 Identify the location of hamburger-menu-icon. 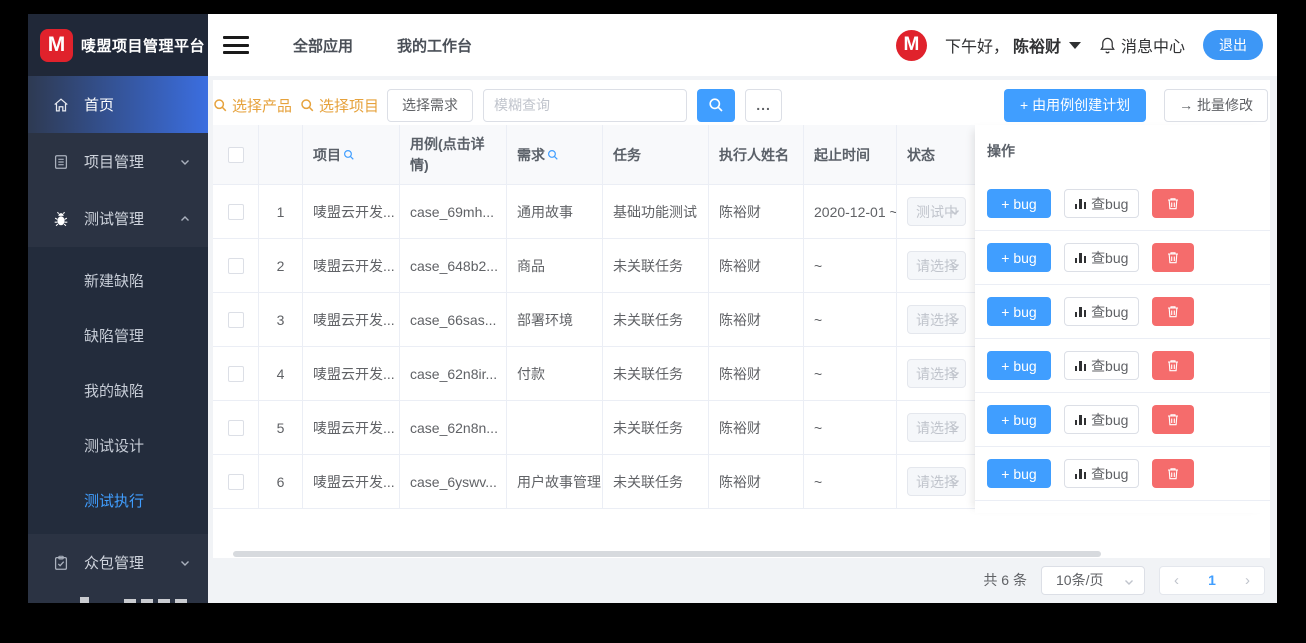
(236, 45).